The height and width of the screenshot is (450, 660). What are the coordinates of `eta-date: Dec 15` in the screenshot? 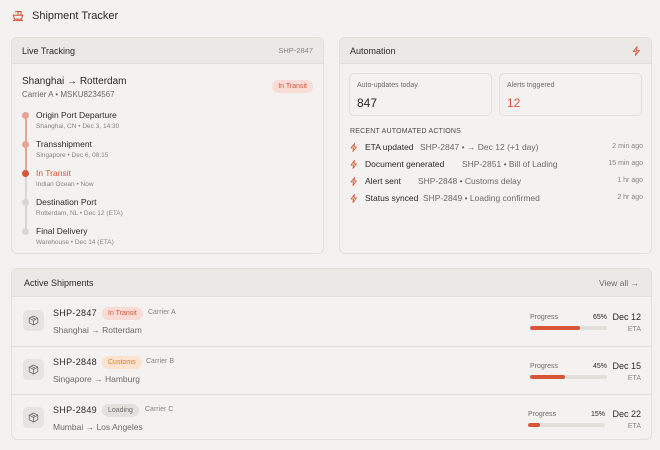 It's located at (626, 366).